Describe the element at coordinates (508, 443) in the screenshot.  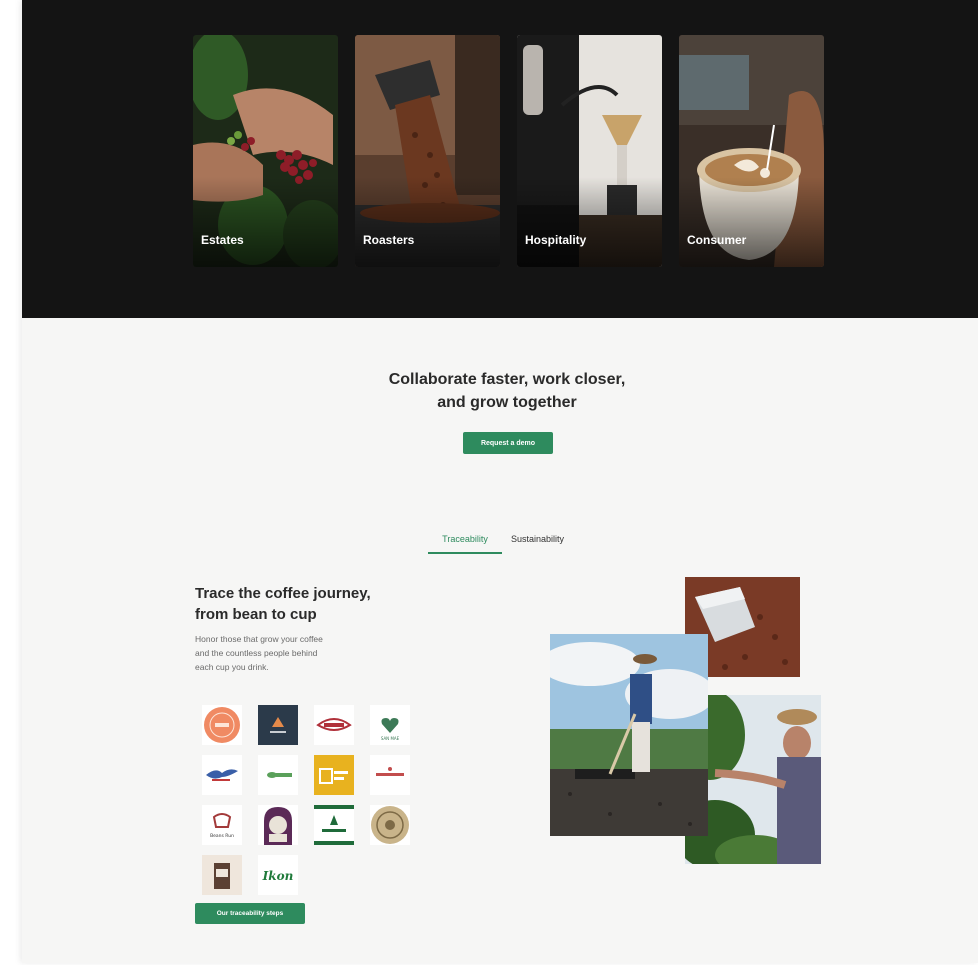
I see `request-demo-button: Request a demo` at that location.